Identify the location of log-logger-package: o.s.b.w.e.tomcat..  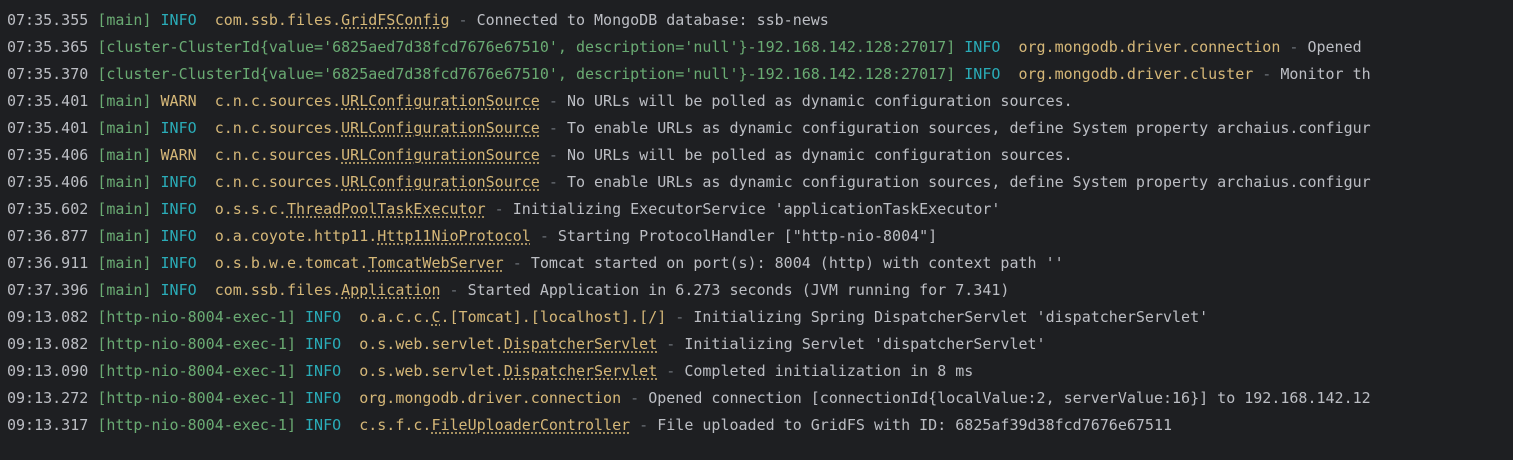
(291, 263).